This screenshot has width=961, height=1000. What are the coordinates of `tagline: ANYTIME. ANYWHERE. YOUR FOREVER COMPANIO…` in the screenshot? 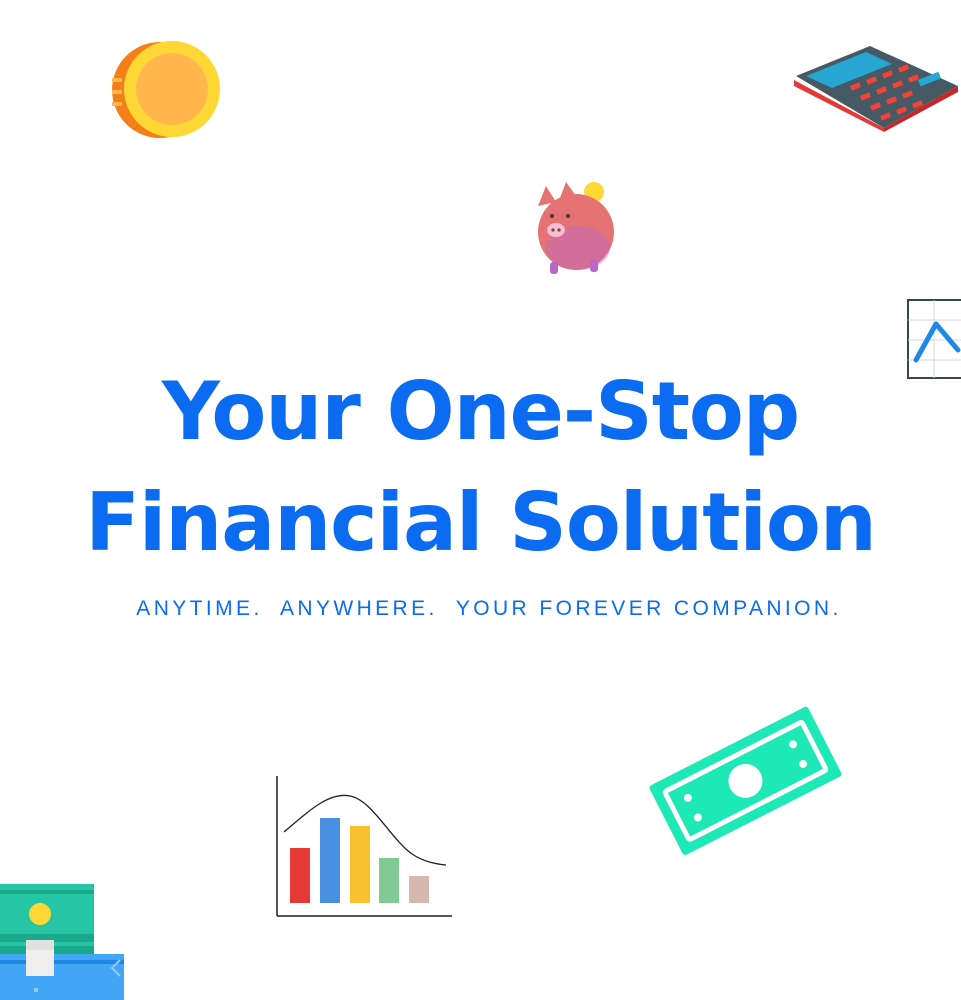 It's located at (489, 608).